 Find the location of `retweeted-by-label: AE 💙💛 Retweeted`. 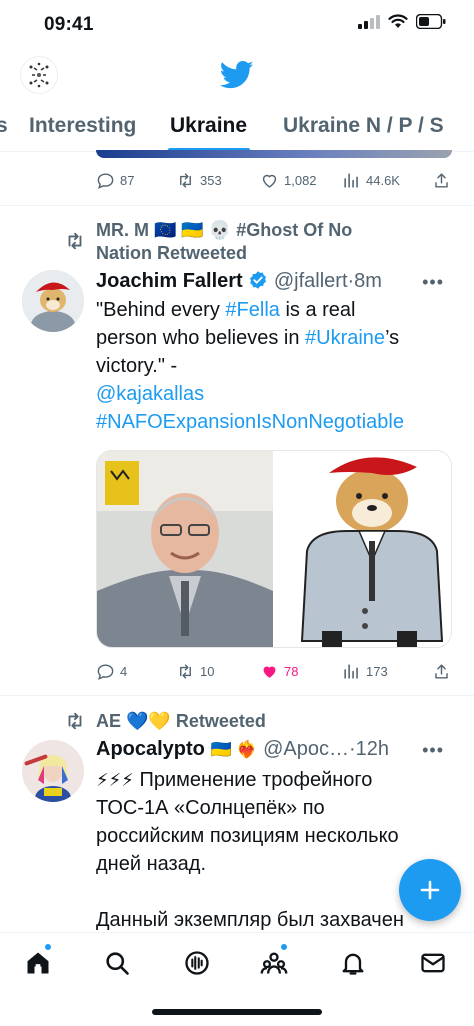

retweeted-by-label: AE 💙💛 Retweeted is located at coordinates (181, 721).